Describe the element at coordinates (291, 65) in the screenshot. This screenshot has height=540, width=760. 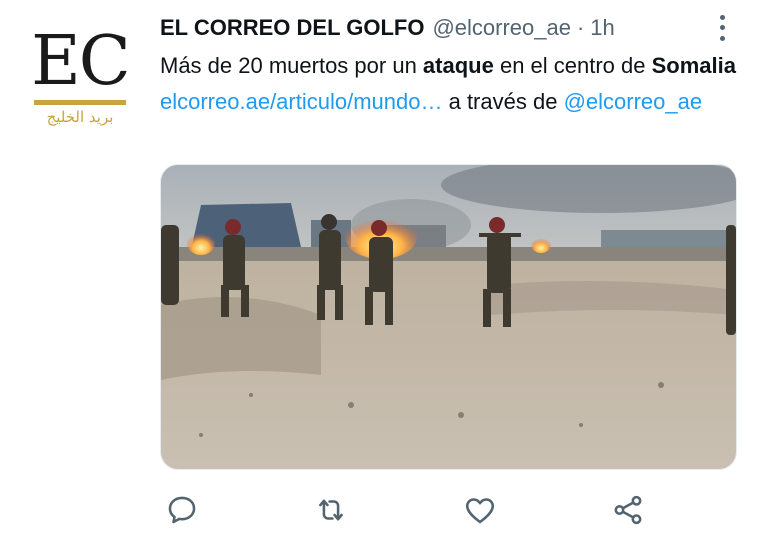
I see `tweet-text-part: Más de 20 muertos por un` at that location.